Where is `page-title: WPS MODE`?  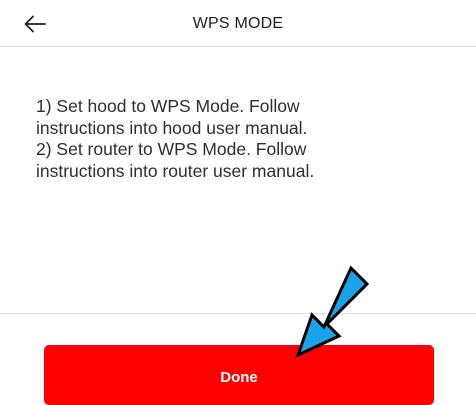
page-title: WPS MODE is located at coordinates (238, 23).